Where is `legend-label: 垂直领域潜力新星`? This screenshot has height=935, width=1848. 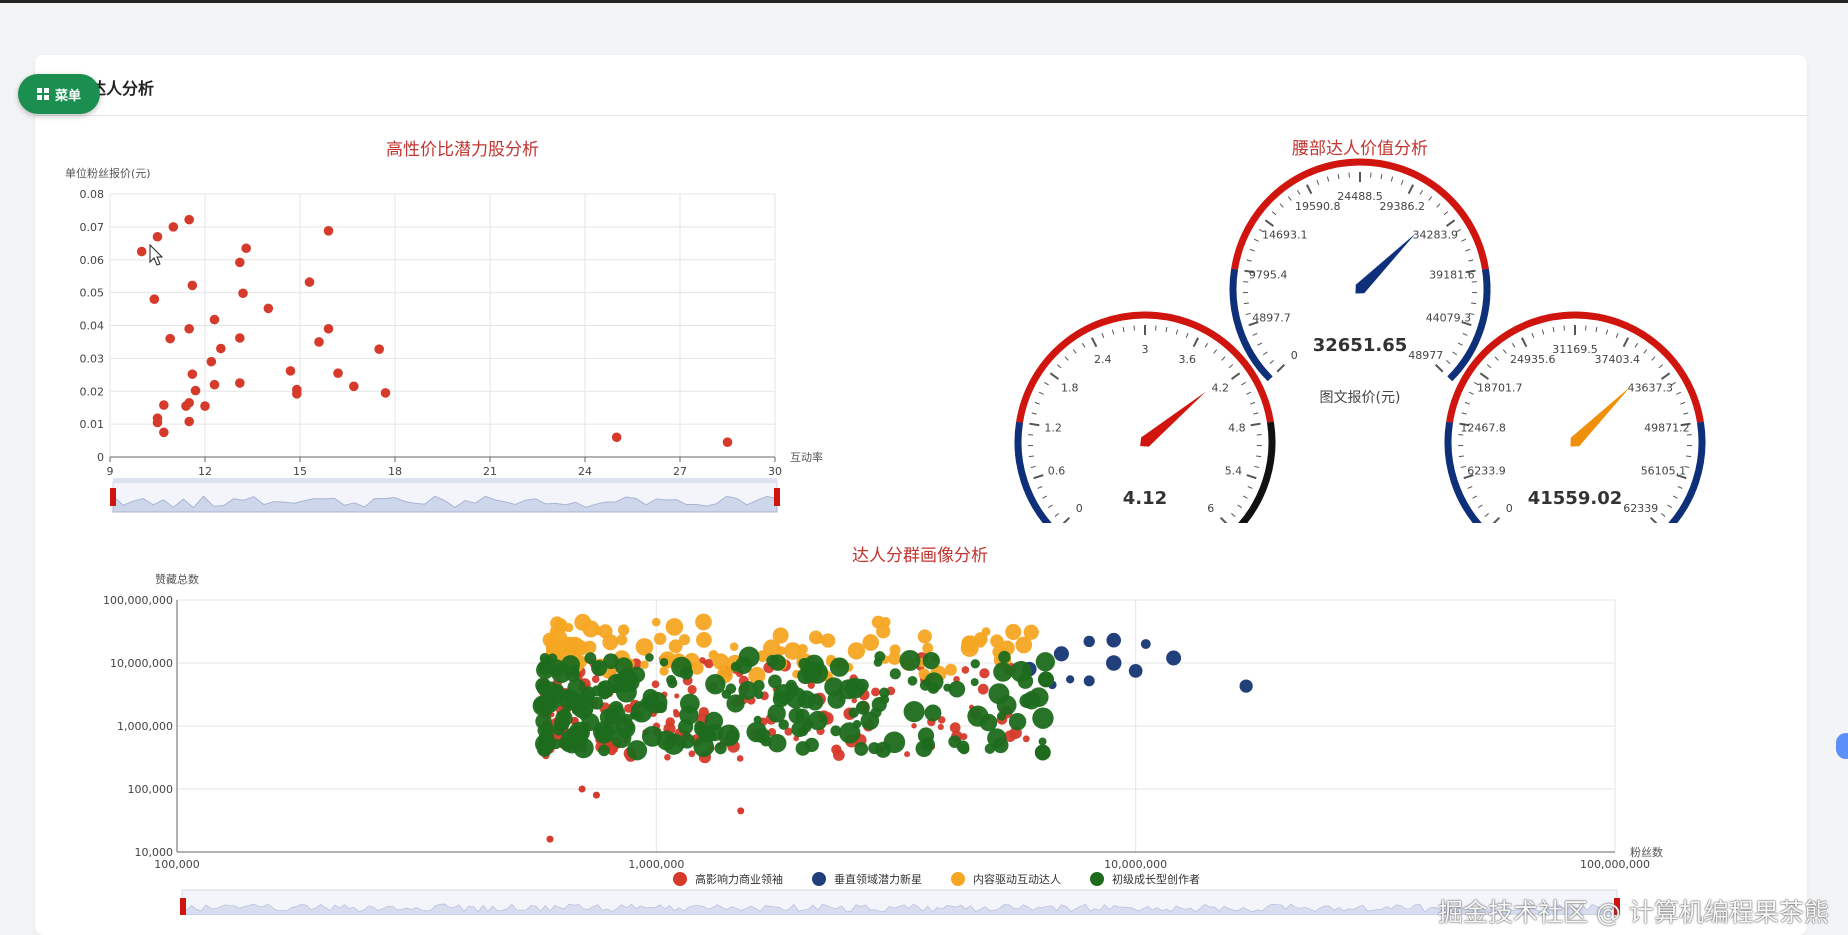
legend-label: 垂直领域潜力新星 is located at coordinates (878, 879).